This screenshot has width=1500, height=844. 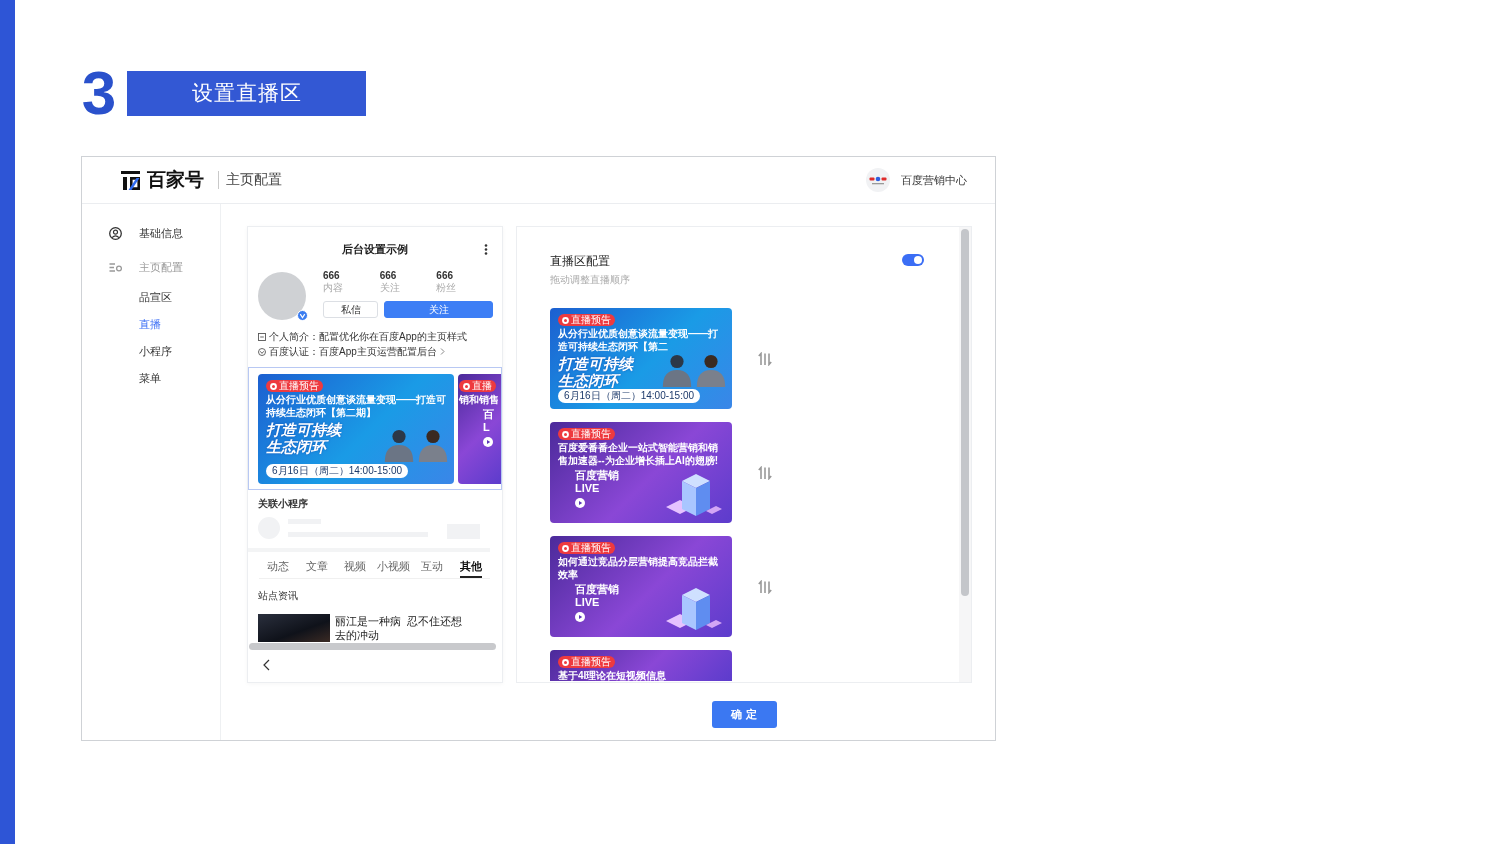 What do you see at coordinates (638, 568) in the screenshot?
I see `live-title: 如何通过竞品分层营销提高竞品拦截效率` at bounding box center [638, 568].